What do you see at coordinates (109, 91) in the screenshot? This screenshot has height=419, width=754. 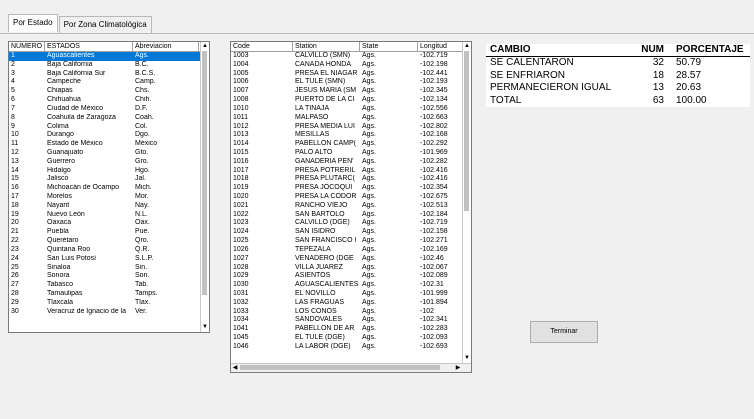 I see `state-row: 5 Chiapas Chs.` at bounding box center [109, 91].